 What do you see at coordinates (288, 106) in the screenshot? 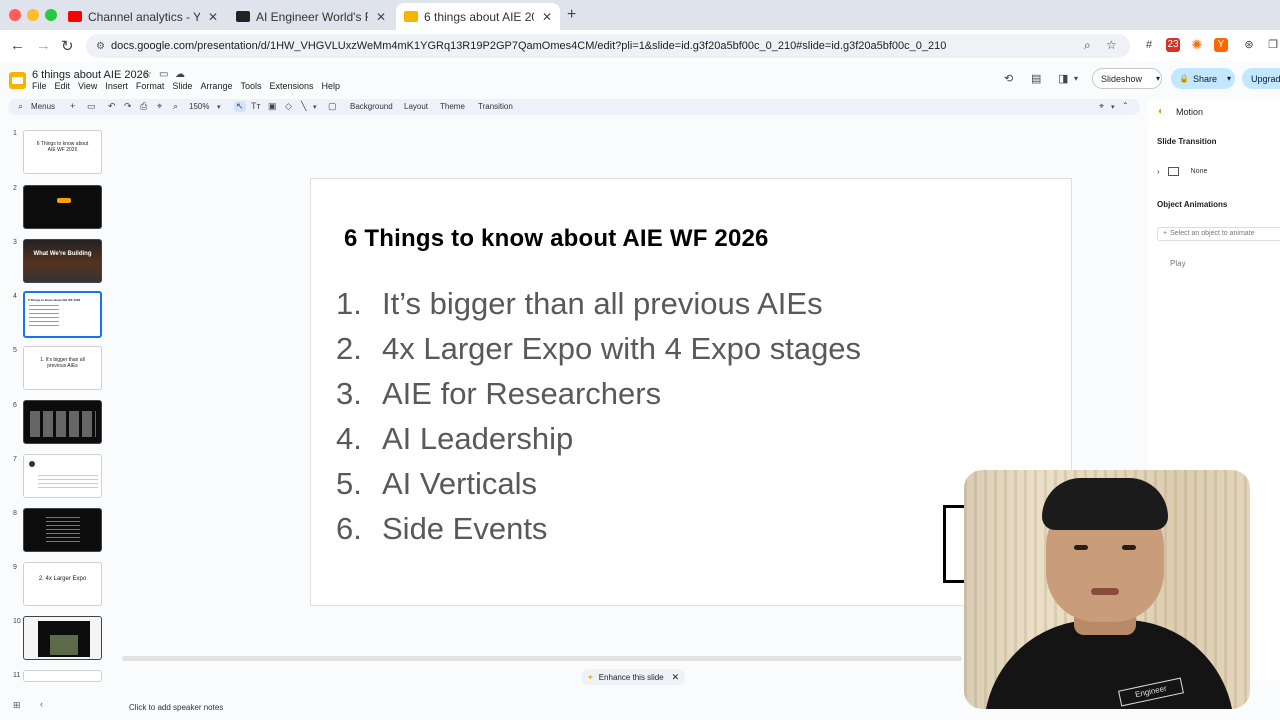
I see `shape-icon: ◇` at bounding box center [288, 106].